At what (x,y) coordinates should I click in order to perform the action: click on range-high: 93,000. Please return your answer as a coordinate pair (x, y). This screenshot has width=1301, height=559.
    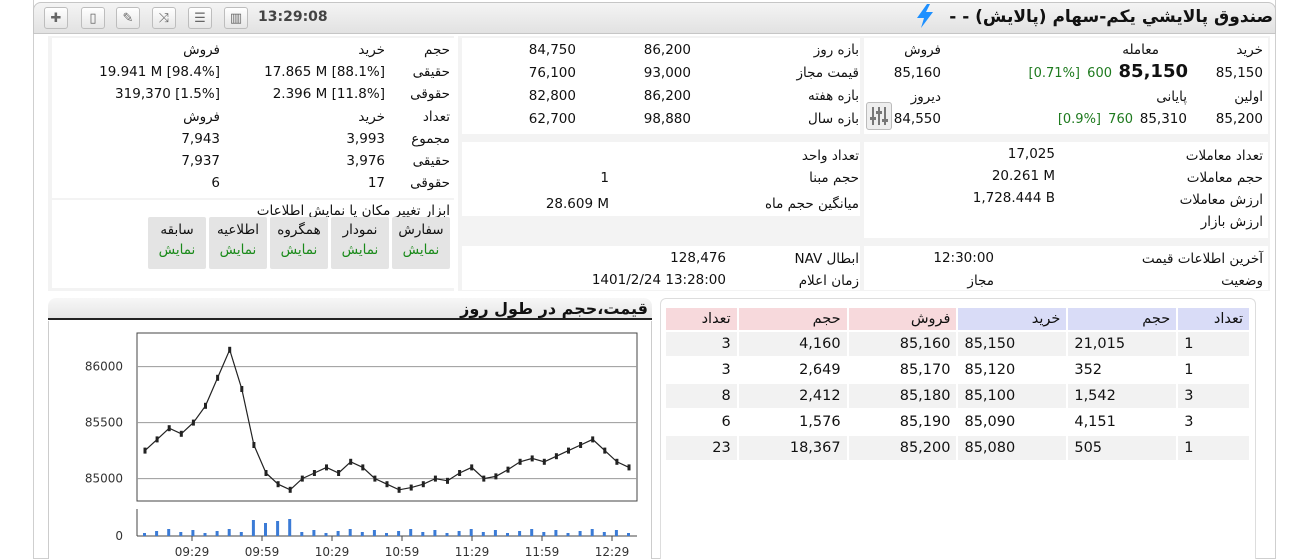
    Looking at the image, I should click on (667, 73).